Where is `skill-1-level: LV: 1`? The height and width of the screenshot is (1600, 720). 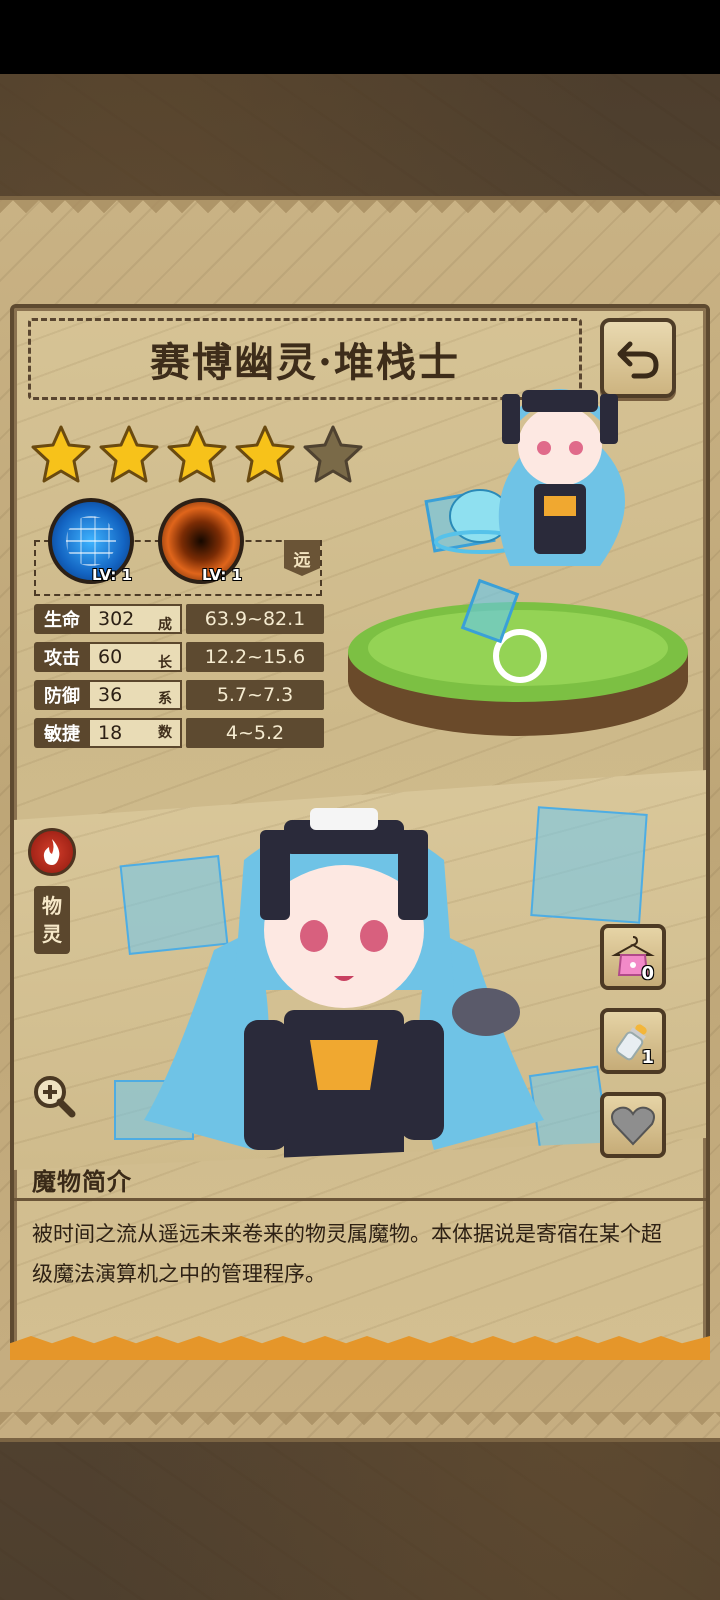 skill-1-level: LV: 1 is located at coordinates (112, 575).